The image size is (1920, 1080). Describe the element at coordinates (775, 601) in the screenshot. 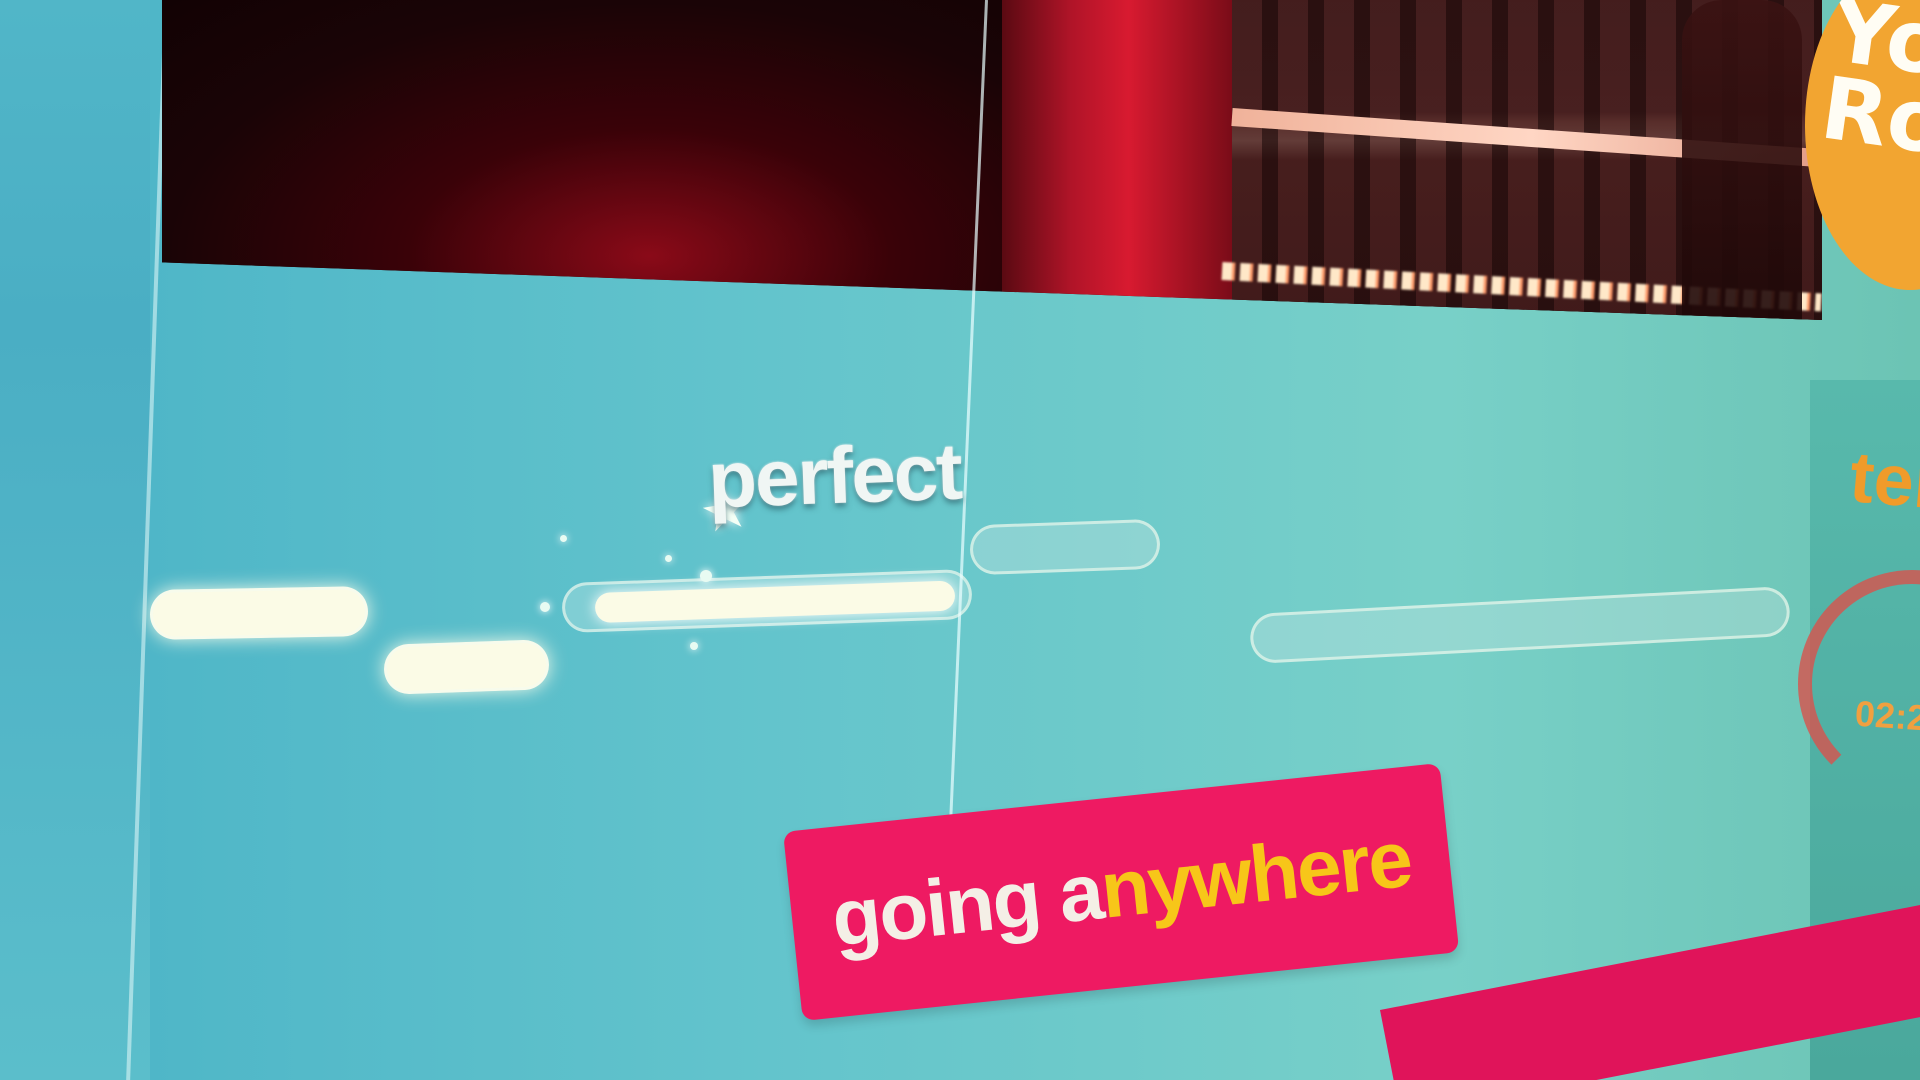

I see `pitch-note-fill` at that location.